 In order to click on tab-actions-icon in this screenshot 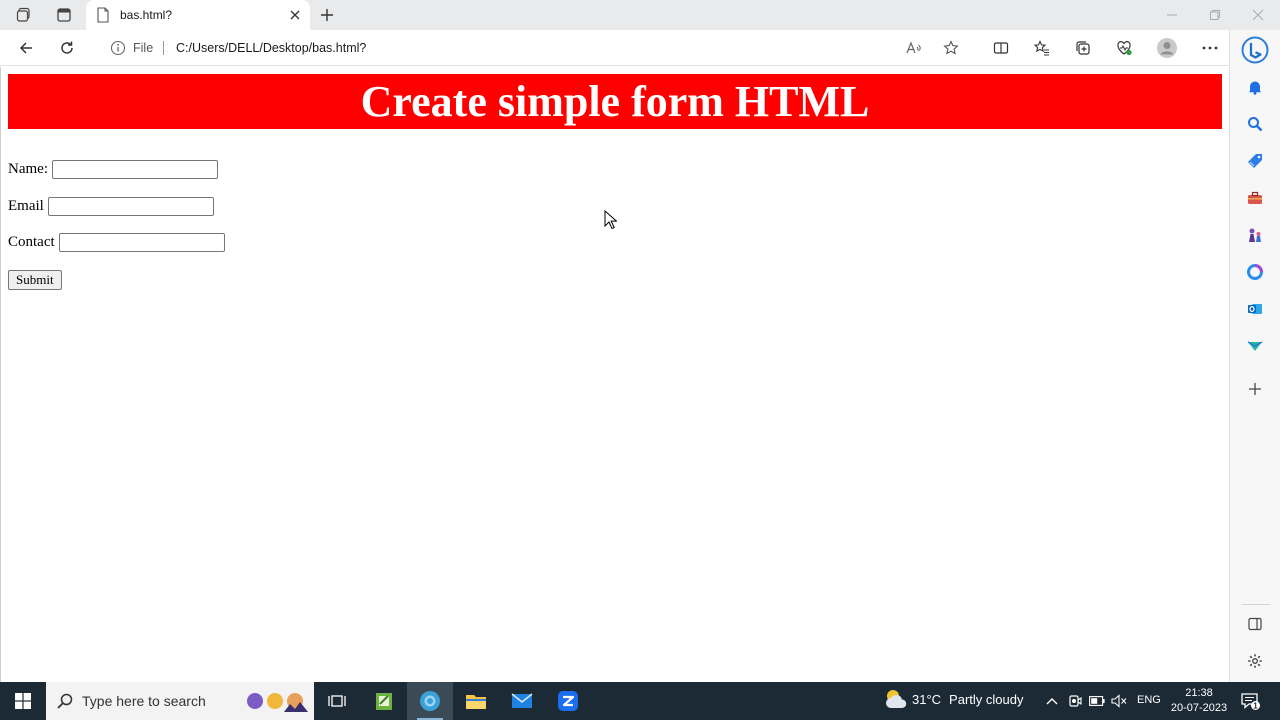, I will do `click(64, 15)`.